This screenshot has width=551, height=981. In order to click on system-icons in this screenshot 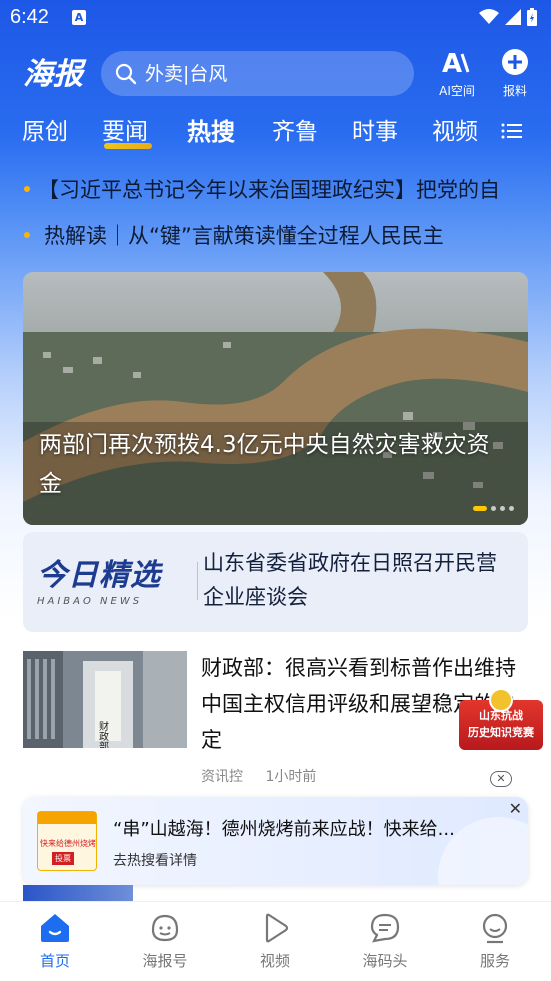, I will do `click(508, 17)`.